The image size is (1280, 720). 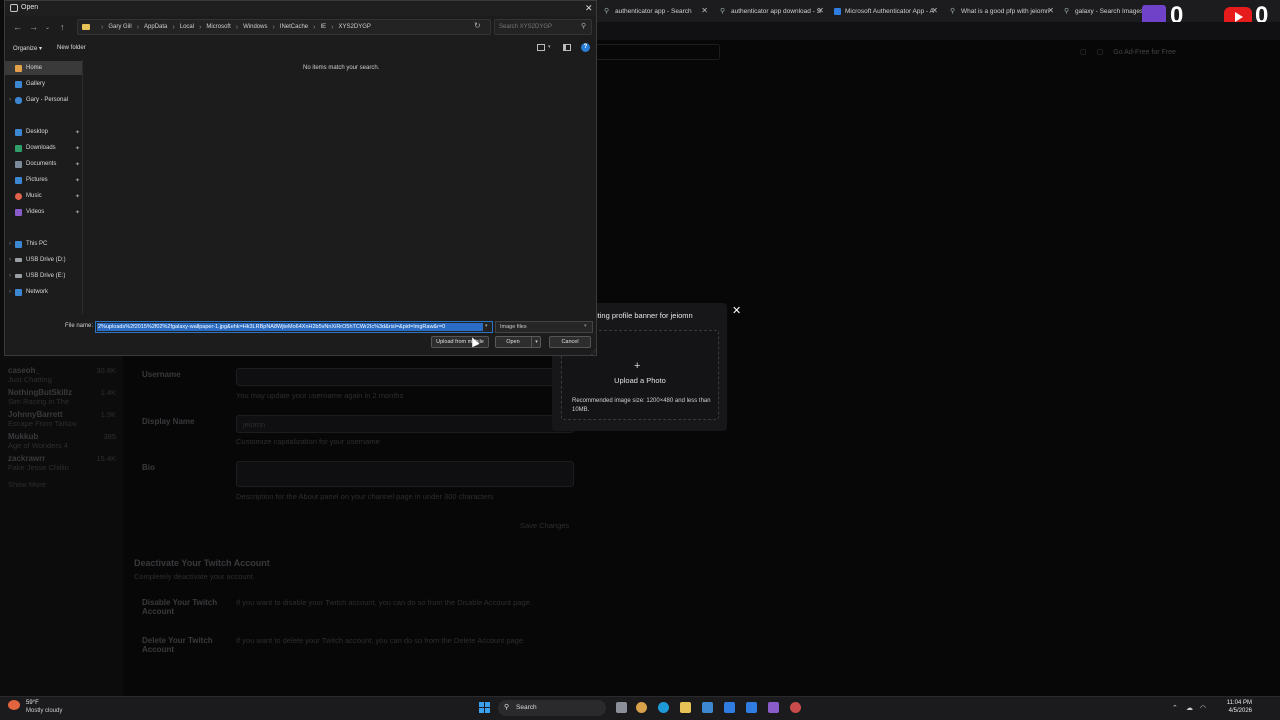 What do you see at coordinates (27, 484) in the screenshot?
I see `show-more-link: Show More` at bounding box center [27, 484].